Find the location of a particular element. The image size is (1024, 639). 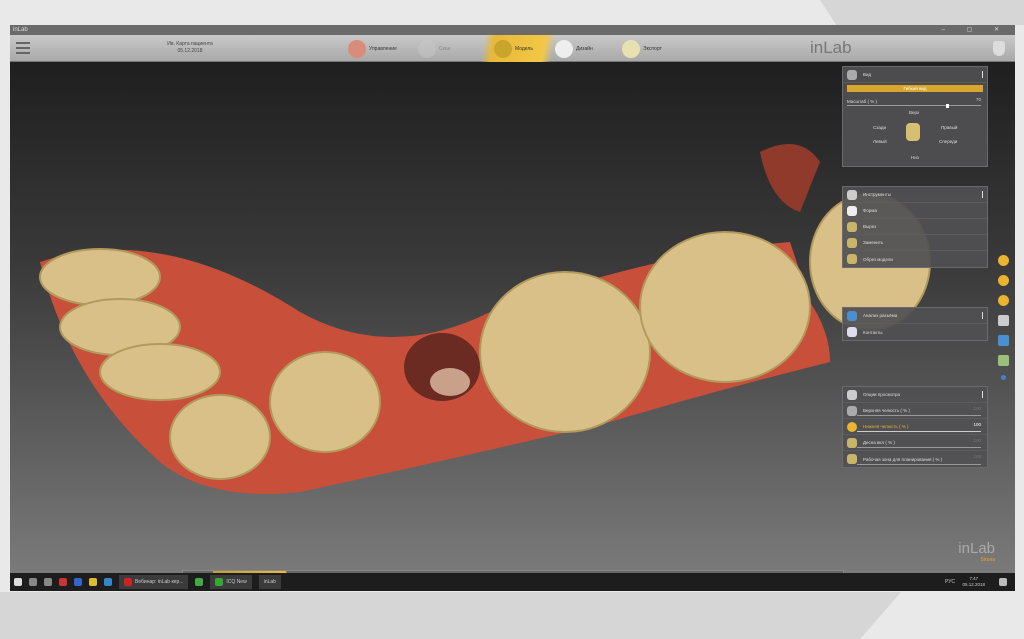

view-options-header: Опции просмотра is located at coordinates (915, 395).